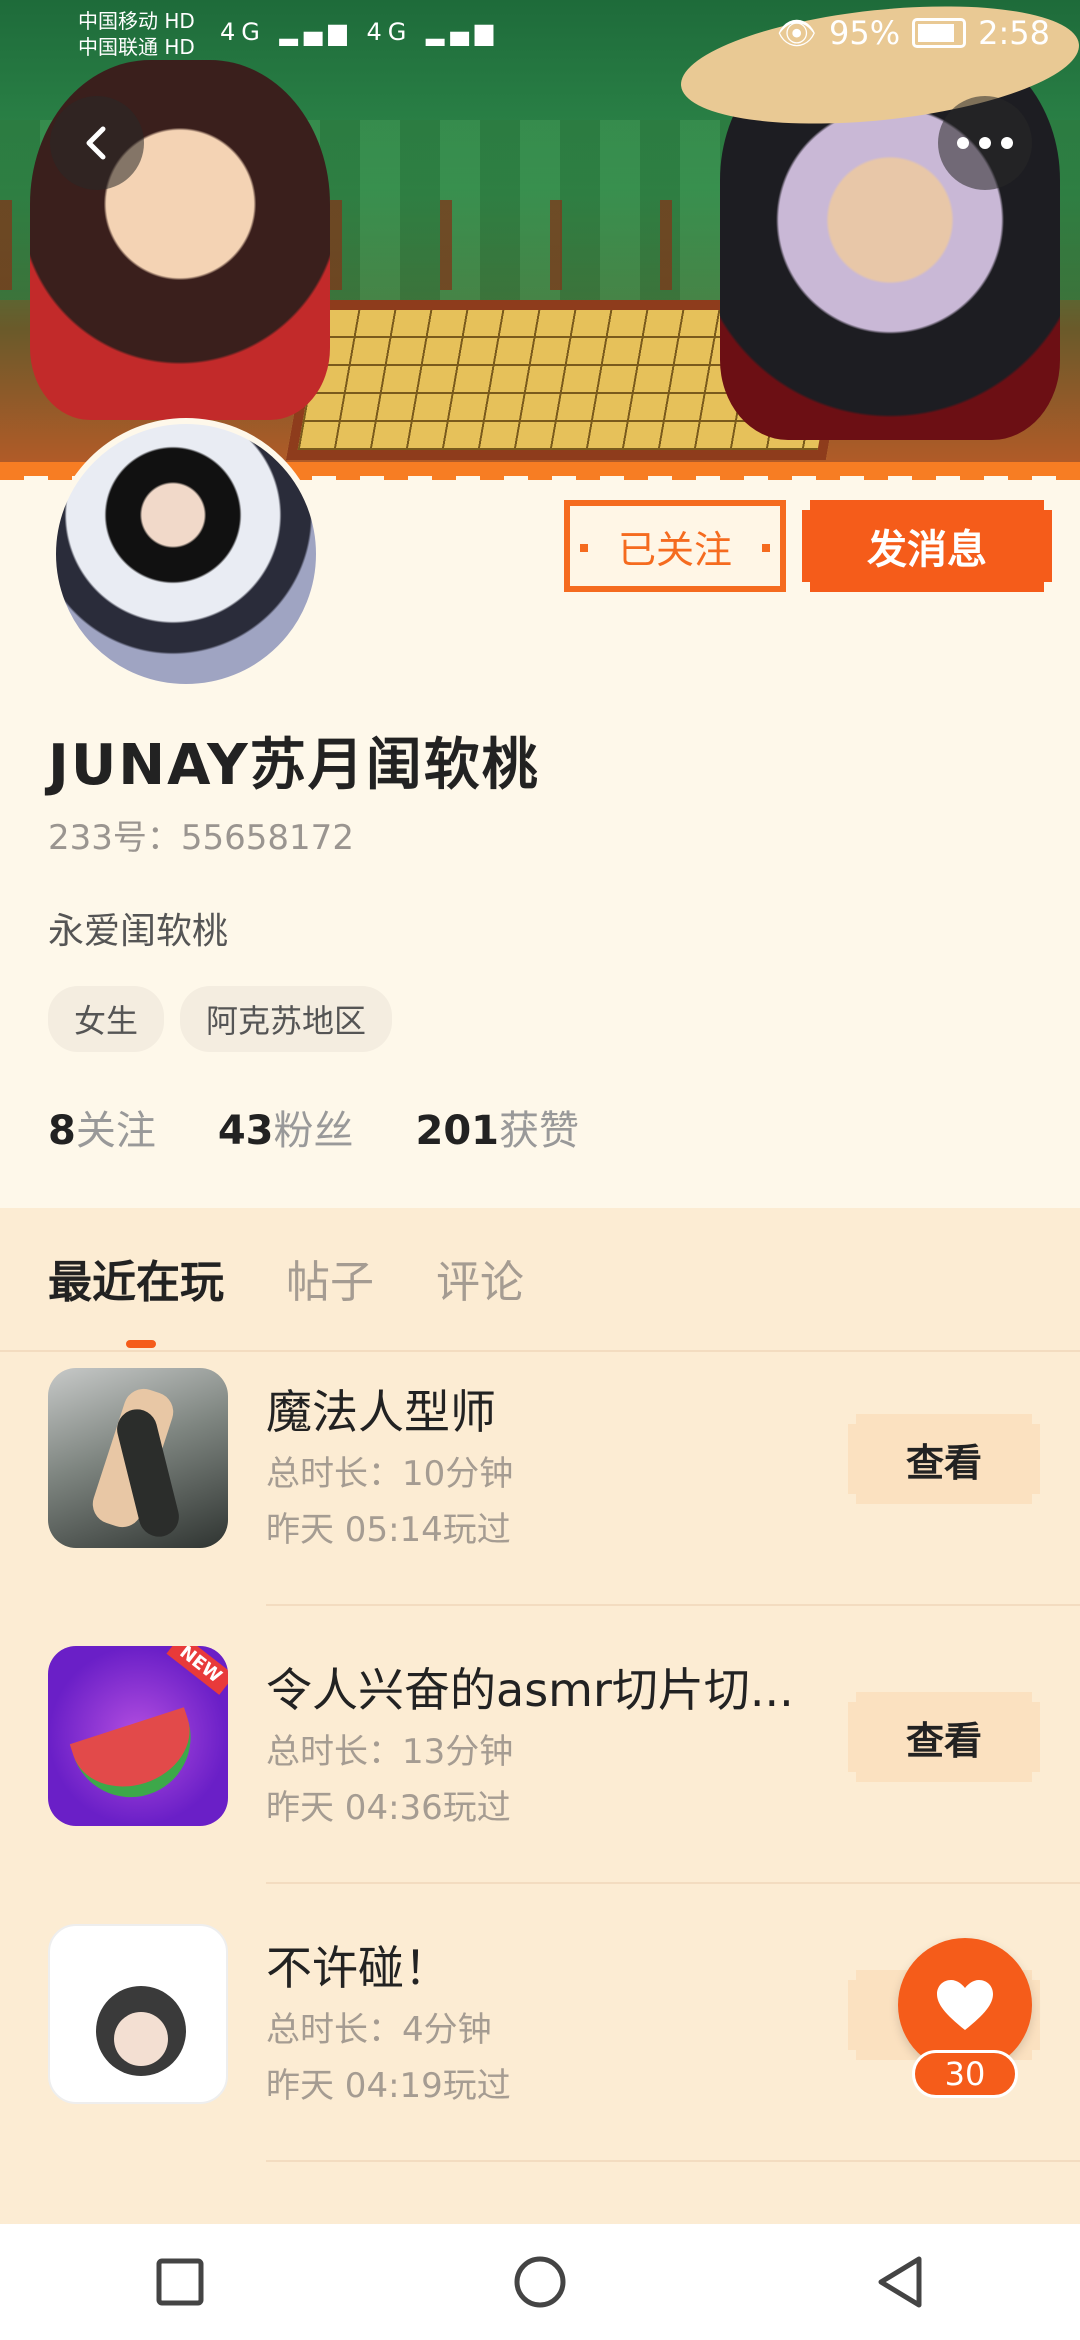 This screenshot has width=1080, height=2340. What do you see at coordinates (388, 2086) in the screenshot?
I see `game-last-played: 昨天 04:19玩过` at bounding box center [388, 2086].